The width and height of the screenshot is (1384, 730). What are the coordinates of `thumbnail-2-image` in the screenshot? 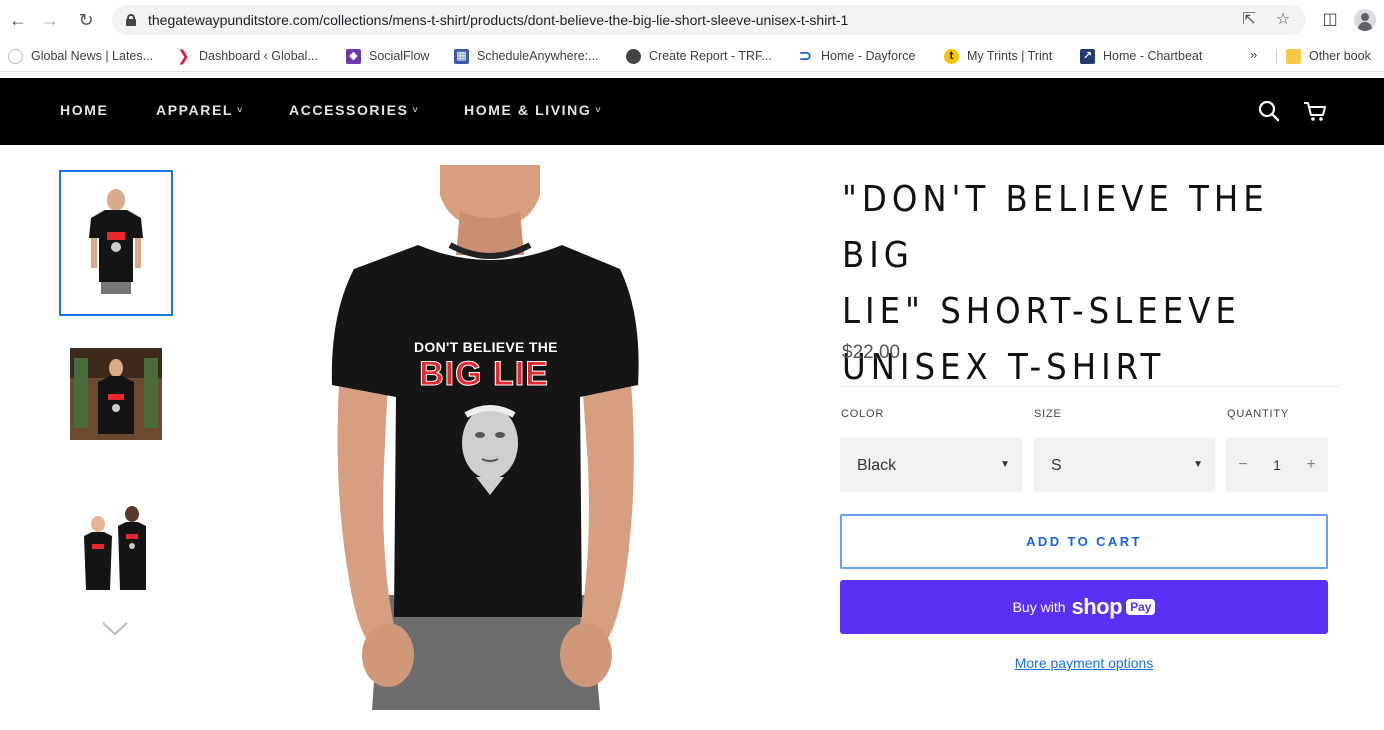 It's located at (116, 394).